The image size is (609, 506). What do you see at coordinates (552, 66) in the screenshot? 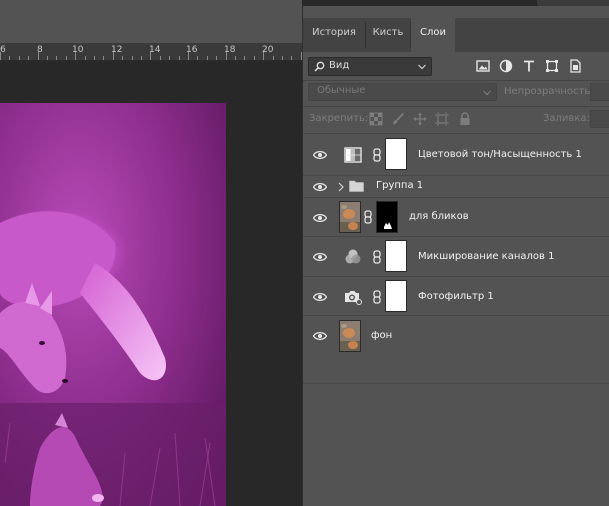
I see `shape-filter-icon` at bounding box center [552, 66].